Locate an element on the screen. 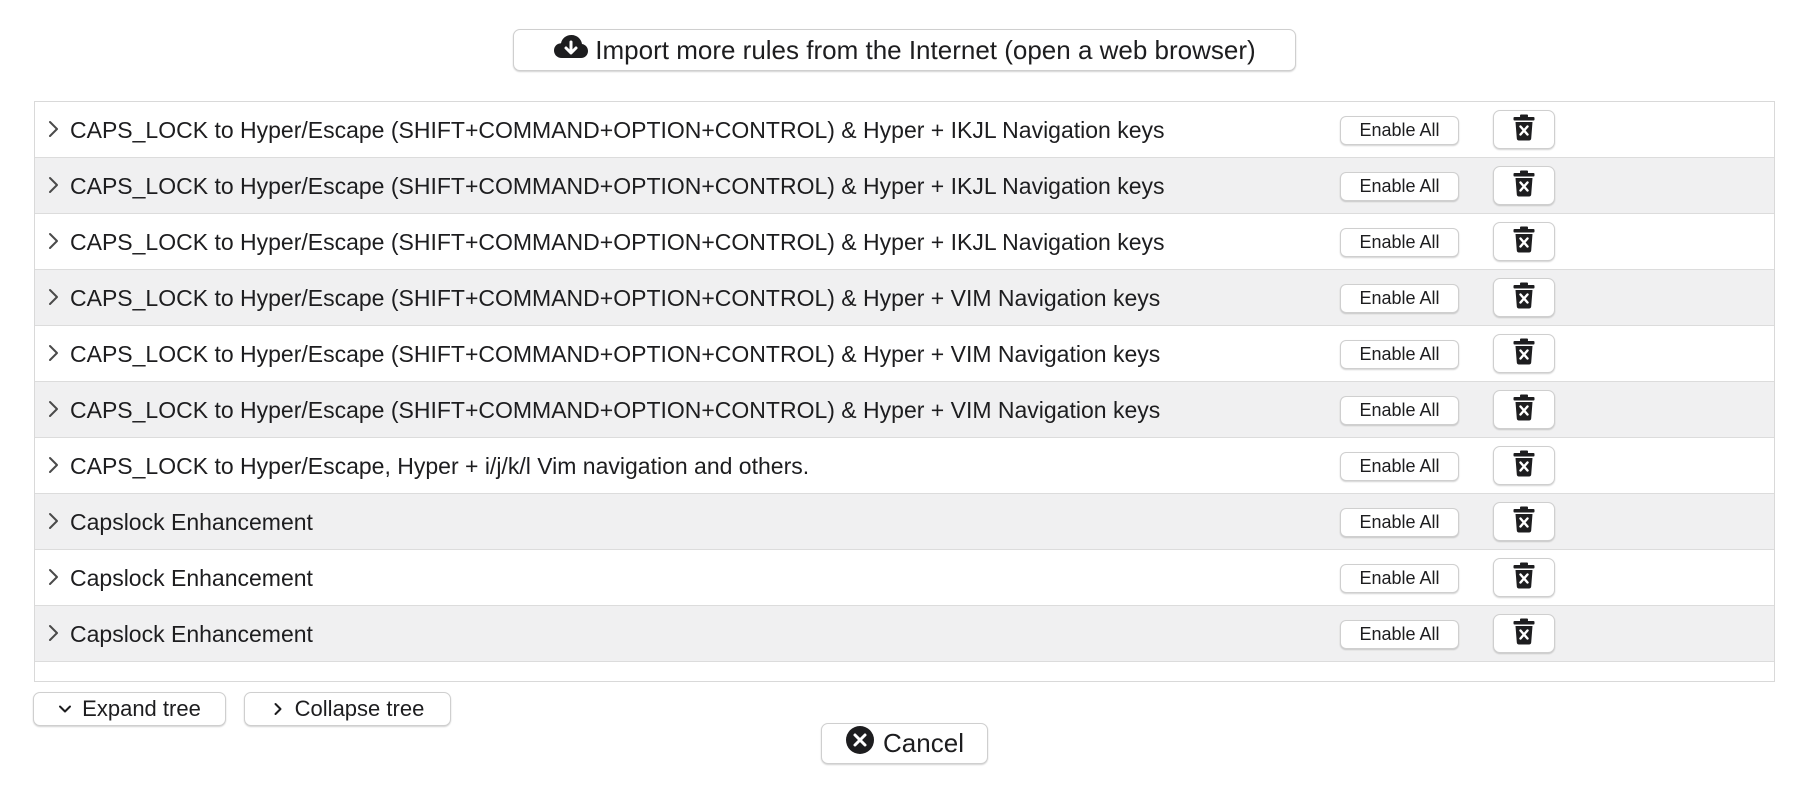 The height and width of the screenshot is (800, 1800). collapse-tree-button: Collapse tree is located at coordinates (347, 709).